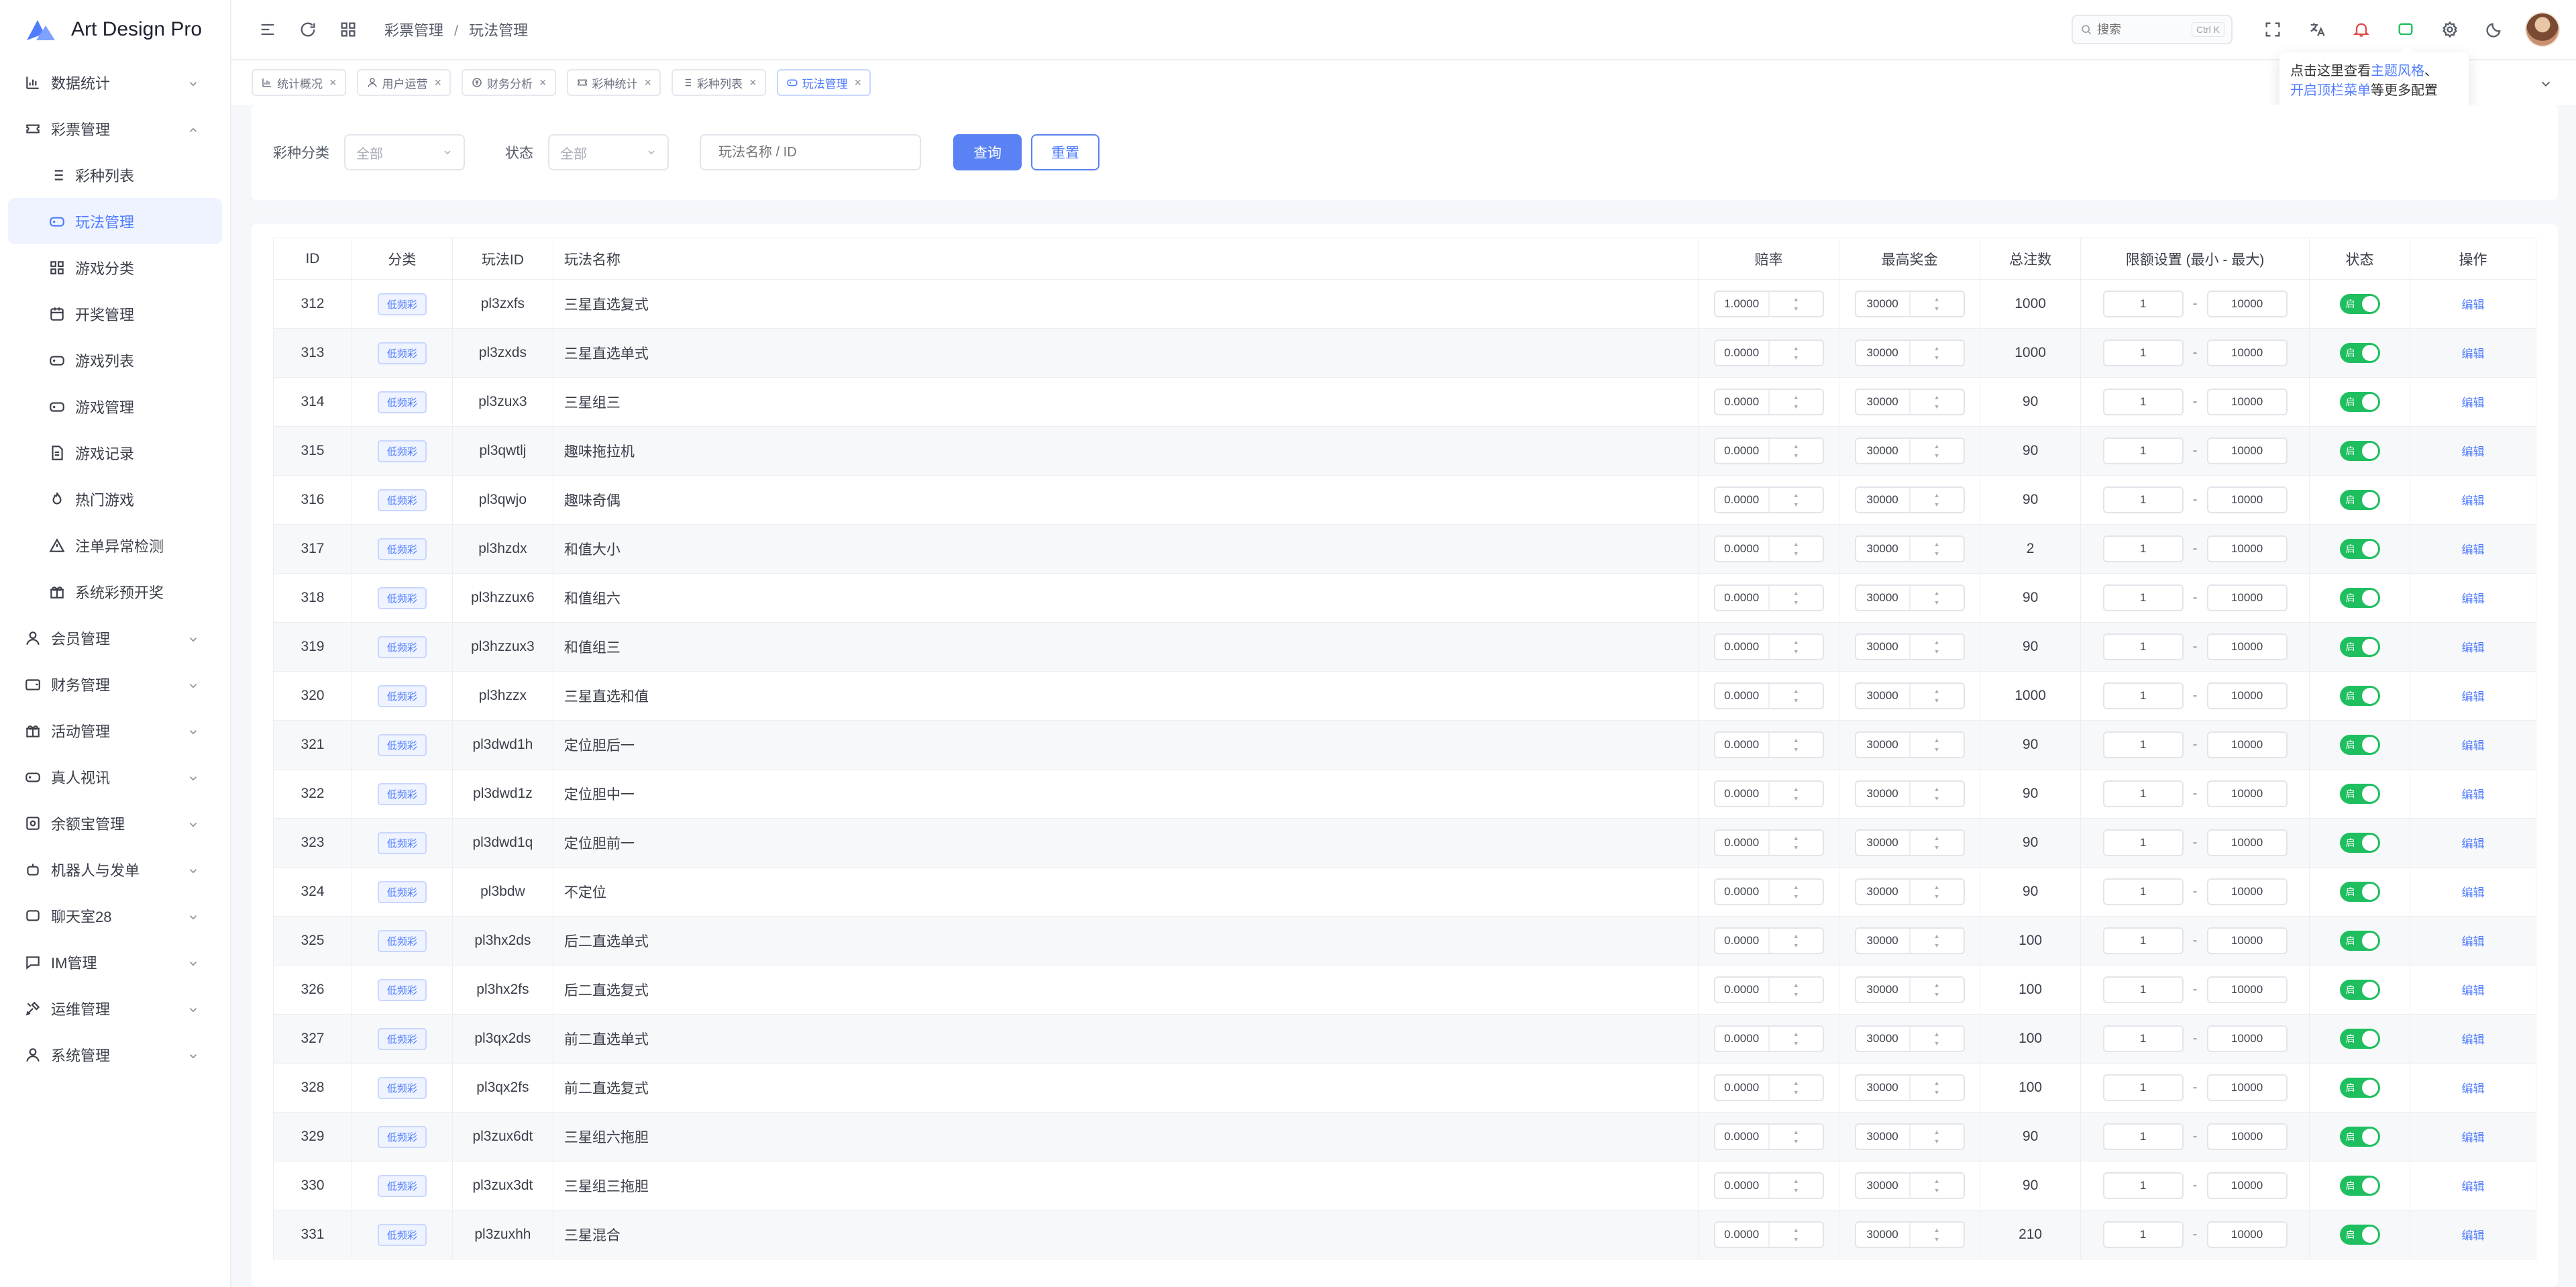 This screenshot has height=1287, width=2576. Describe the element at coordinates (115, 591) in the screenshot. I see `sidebar-item: 系统彩预开奖` at that location.